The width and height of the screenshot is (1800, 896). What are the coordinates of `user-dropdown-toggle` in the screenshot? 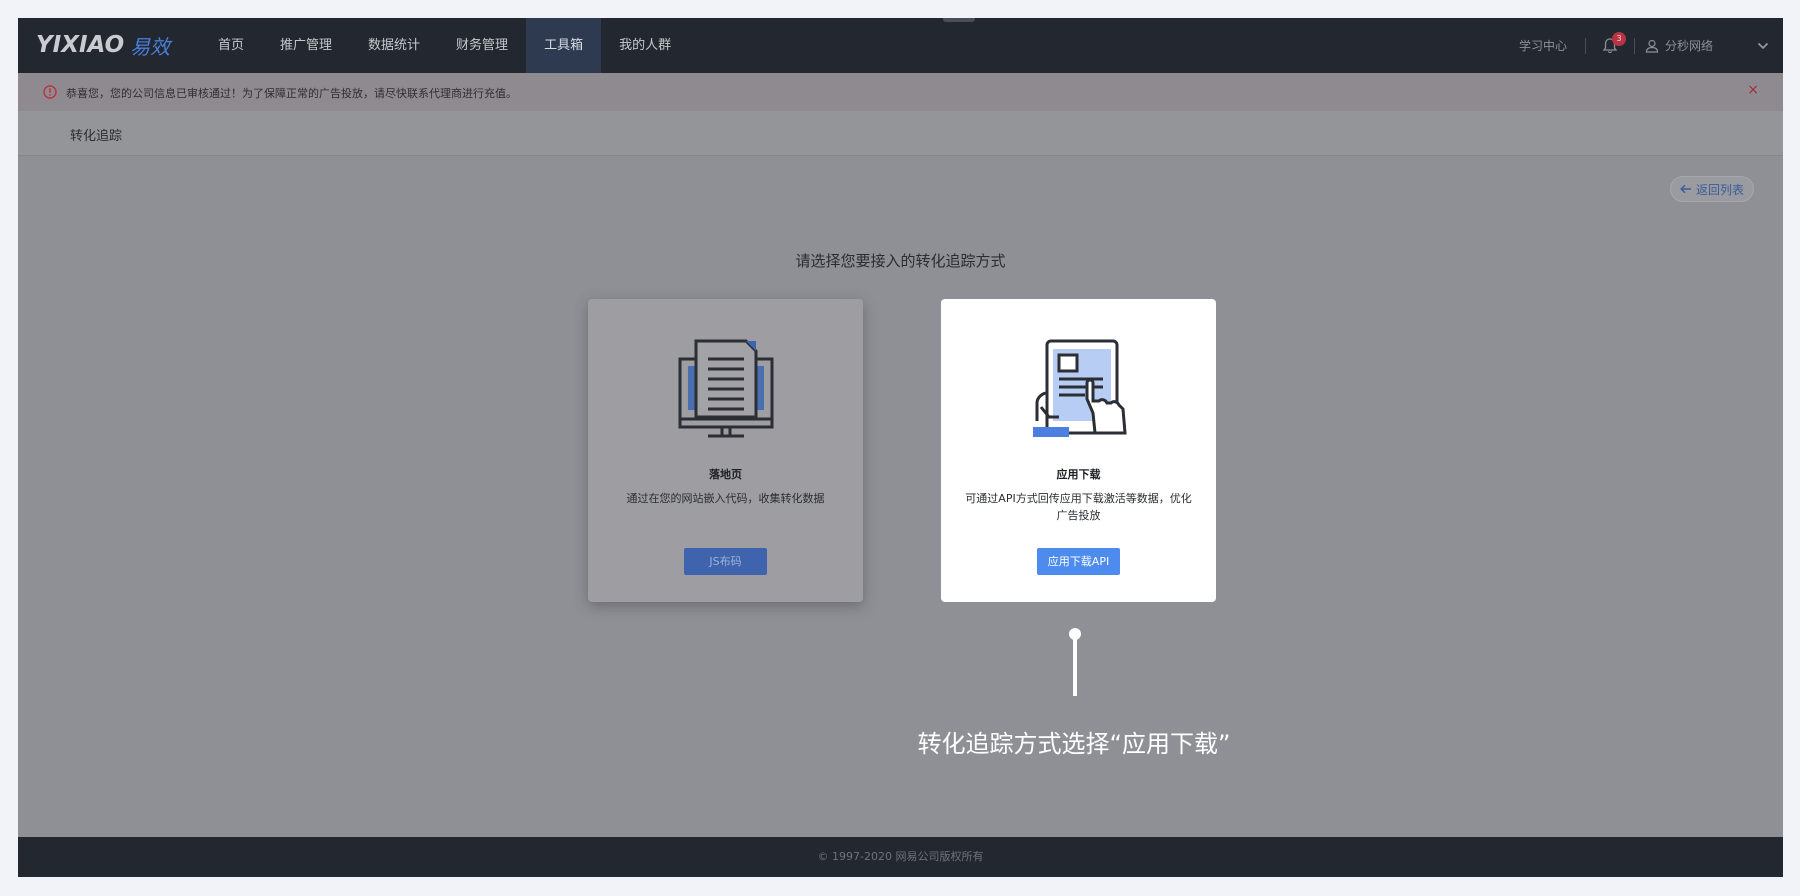 It's located at (1763, 46).